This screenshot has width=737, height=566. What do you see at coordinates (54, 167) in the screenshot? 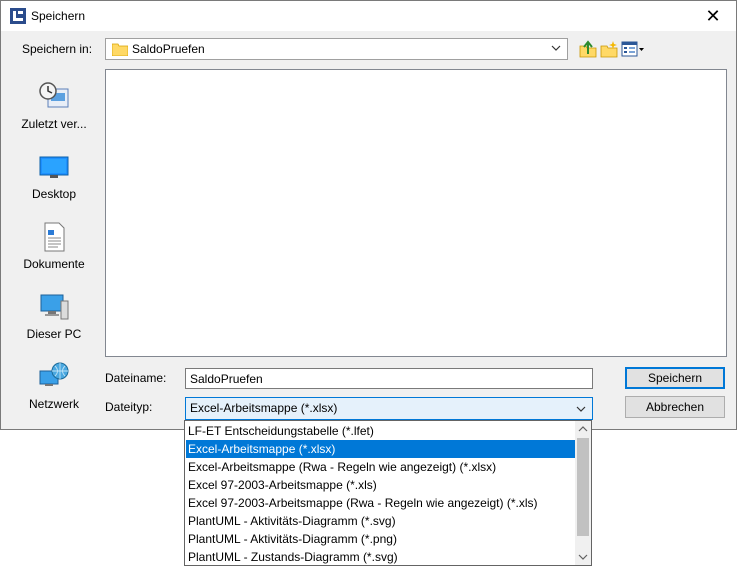
I see `desktop-icon` at bounding box center [54, 167].